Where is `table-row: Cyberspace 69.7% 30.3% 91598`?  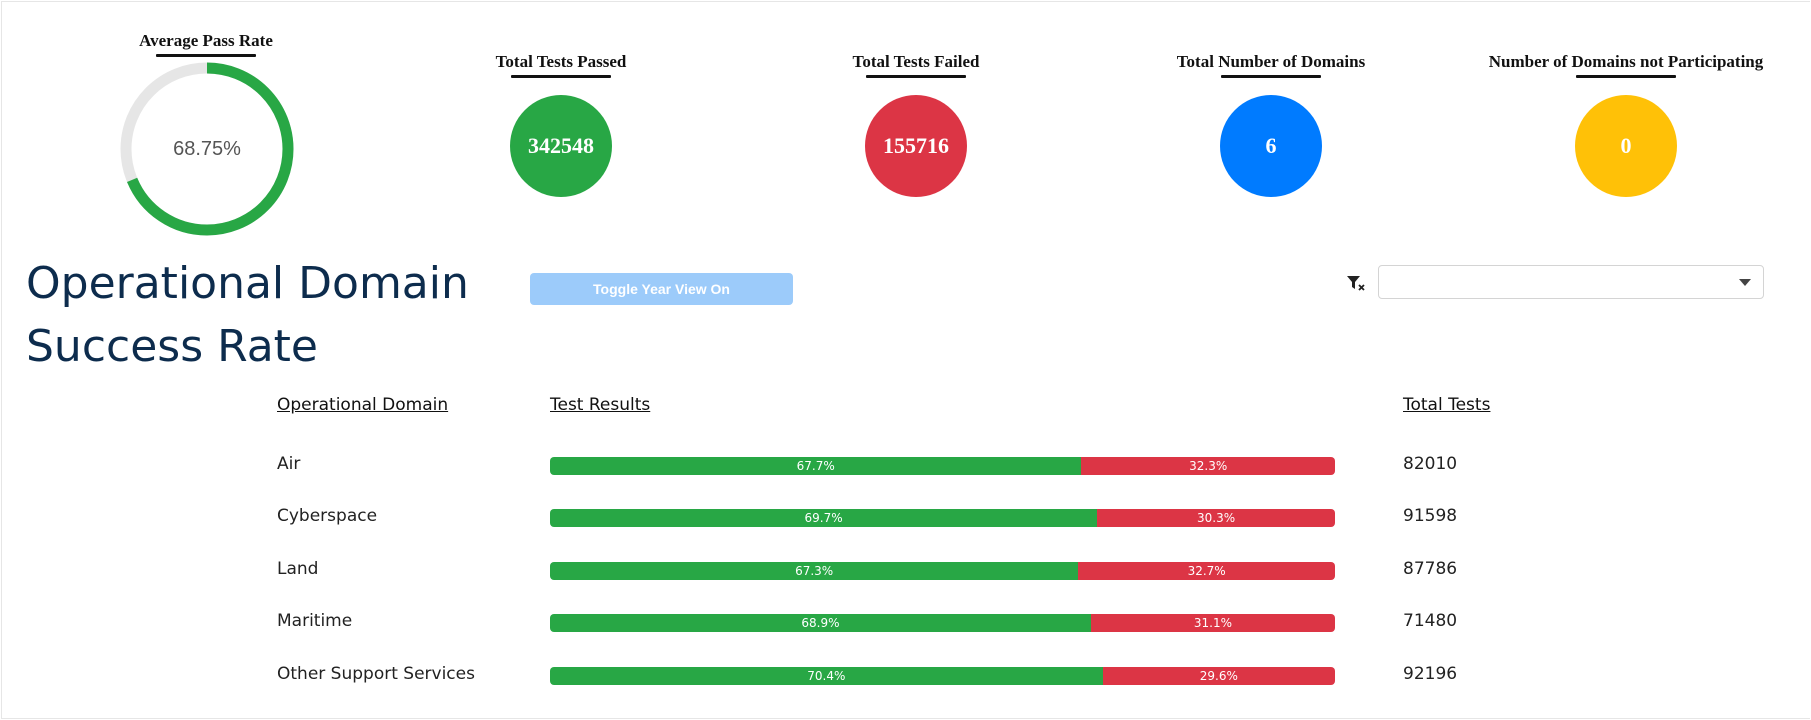 table-row: Cyberspace 69.7% 30.3% 91598 is located at coordinates (905, 517).